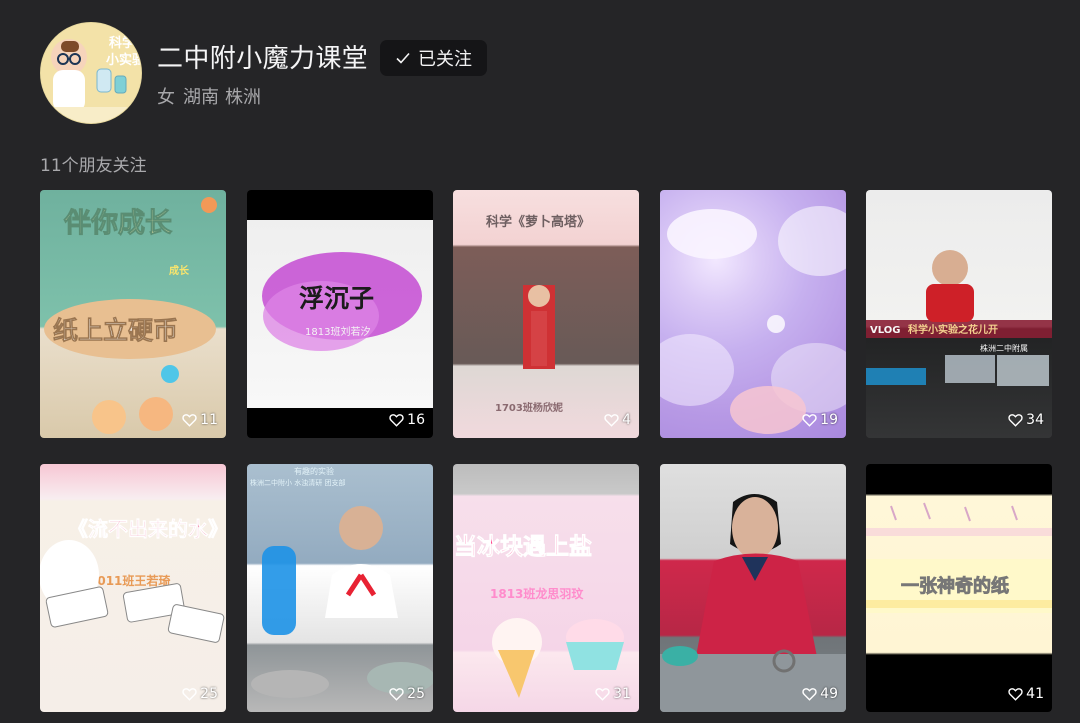  Describe the element at coordinates (201, 97) in the screenshot. I see `province: 湖南` at that location.